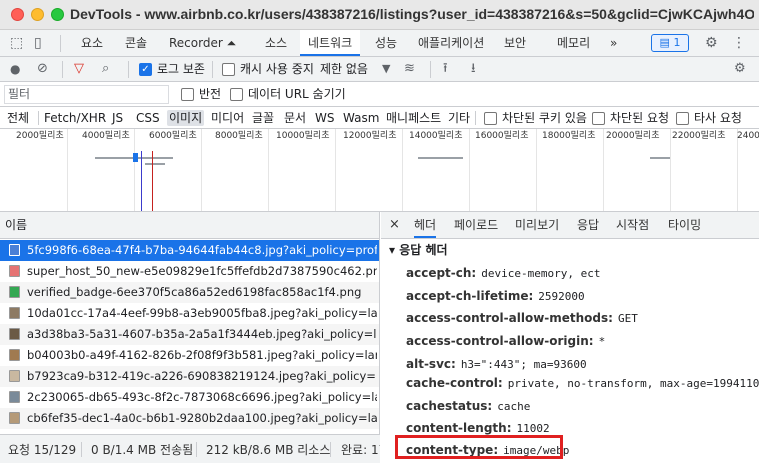 Image resolution: width=759 pixels, height=463 pixels. What do you see at coordinates (361, 118) in the screenshot?
I see `type-filter-wasm: Wasm` at bounding box center [361, 118].